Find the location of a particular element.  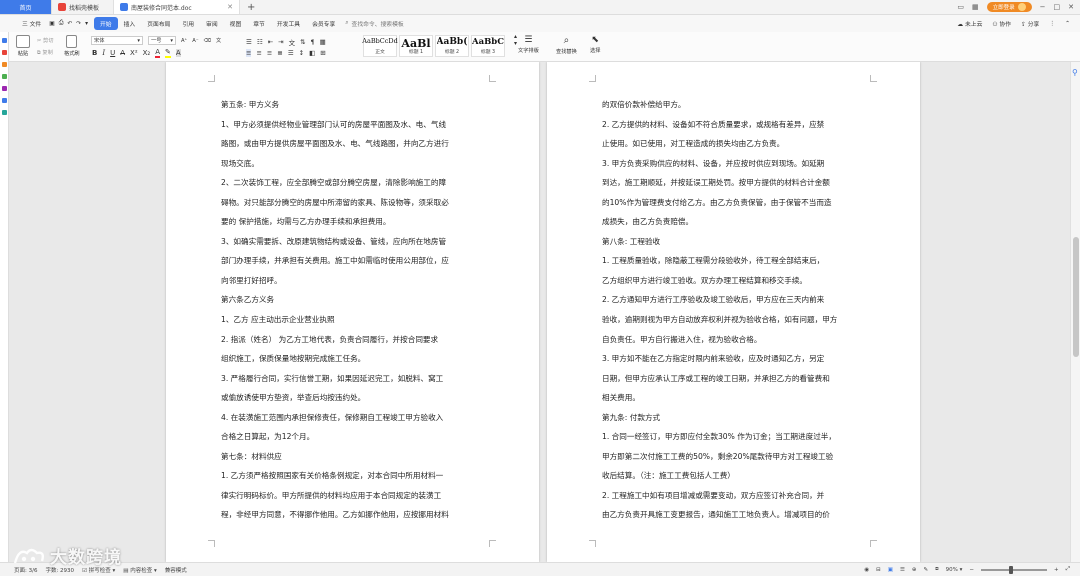

paragraph-line: 现场交底。 is located at coordinates (354, 164).